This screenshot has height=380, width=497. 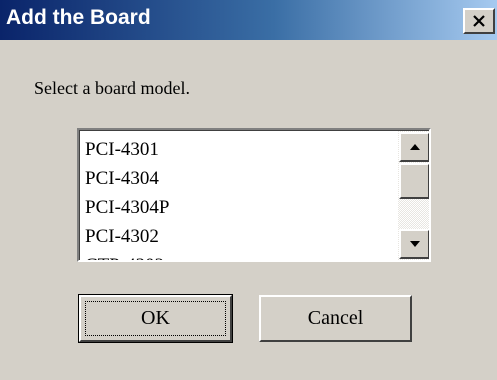 I want to click on scroll-up-button, so click(x=414, y=147).